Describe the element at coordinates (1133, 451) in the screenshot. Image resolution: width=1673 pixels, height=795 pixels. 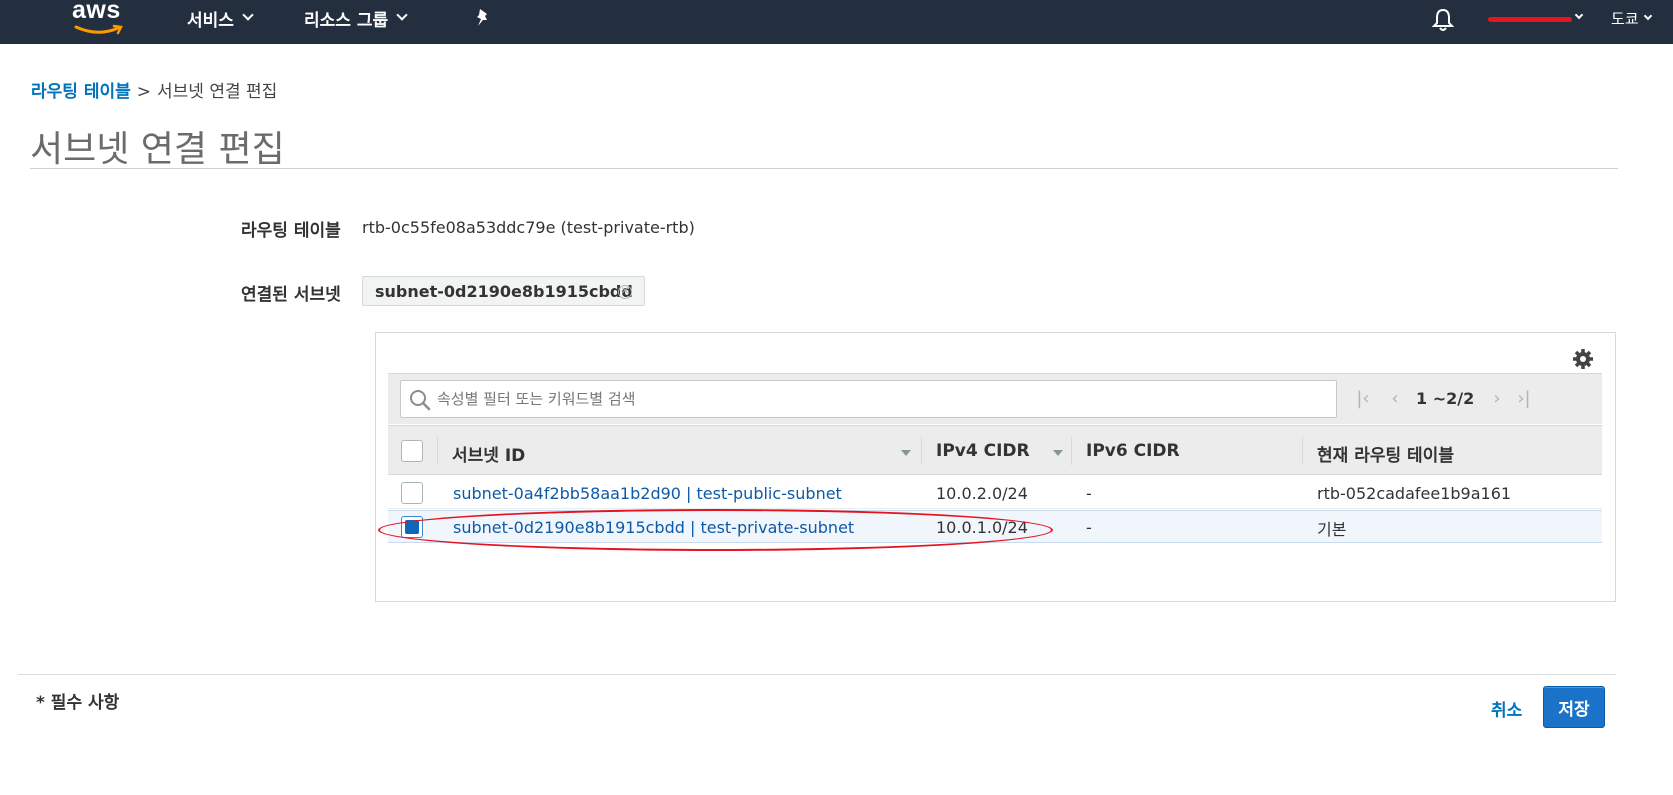
I see `column-header-ipv6-cidr: IPv6 CIDR` at that location.